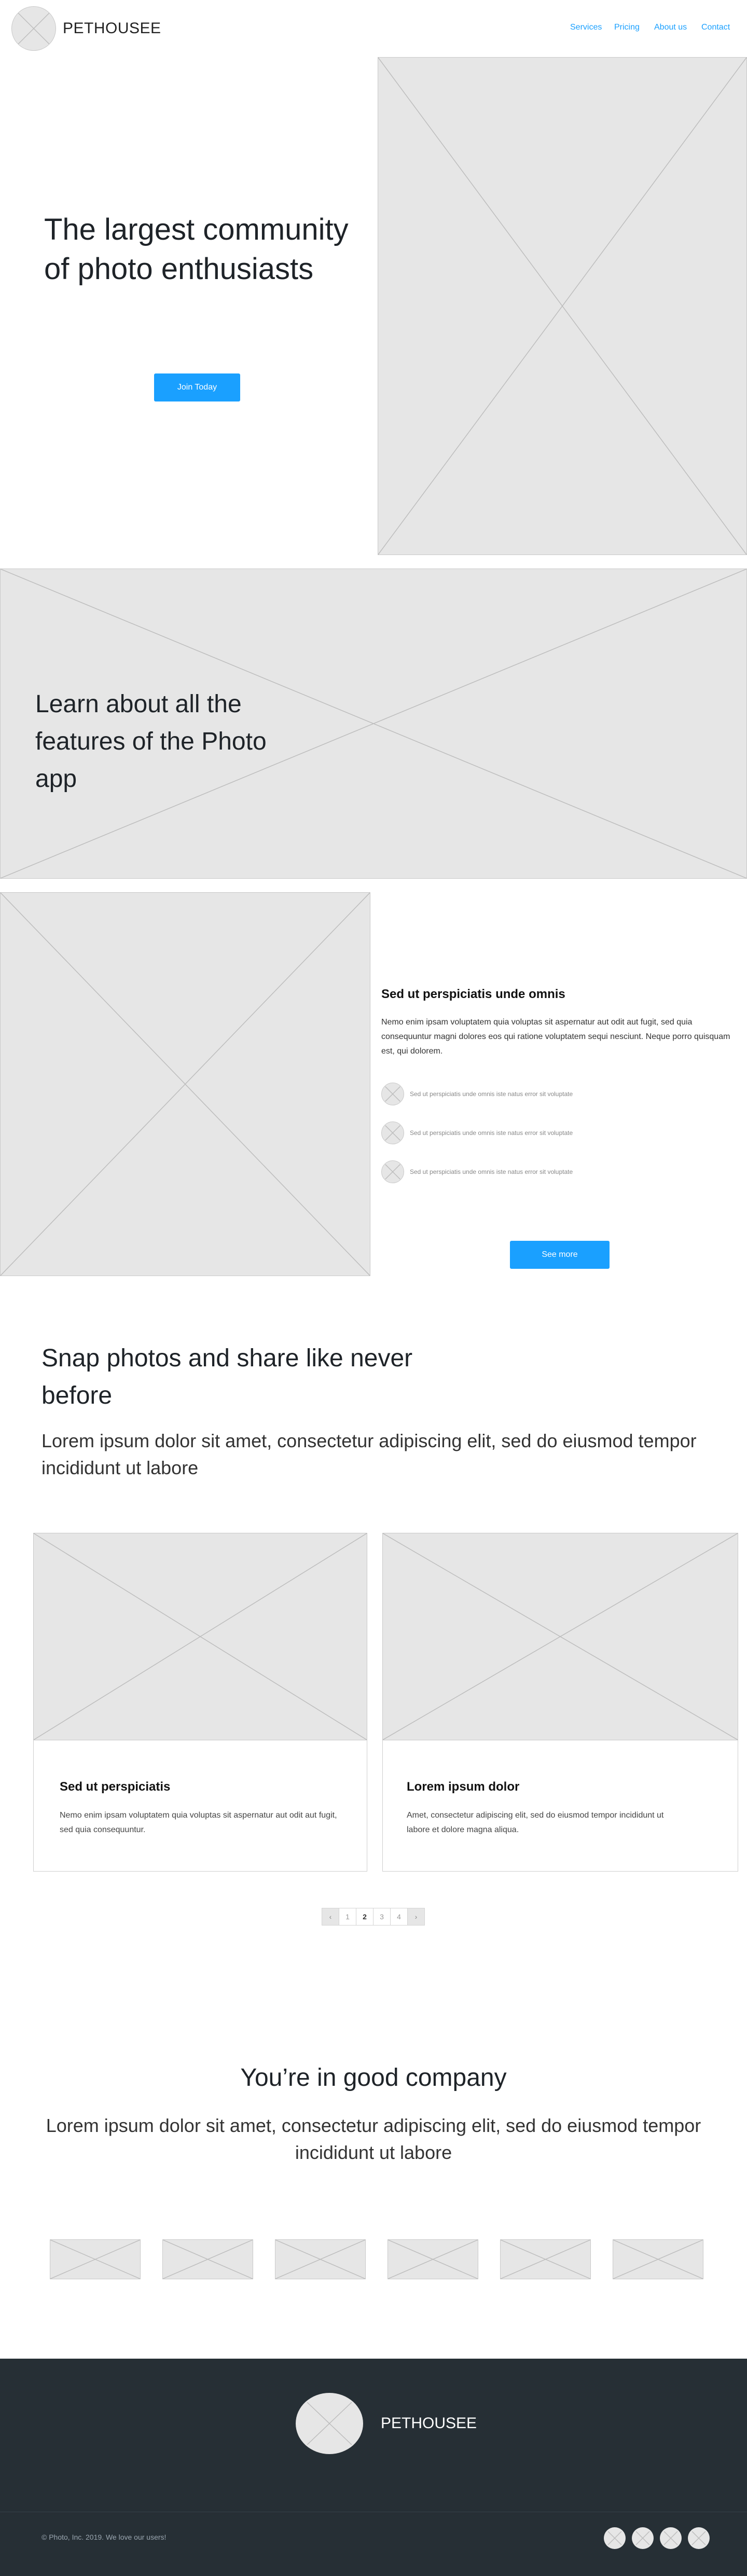 The width and height of the screenshot is (747, 2576). I want to click on company-headline: You’re in good company, so click(374, 2078).